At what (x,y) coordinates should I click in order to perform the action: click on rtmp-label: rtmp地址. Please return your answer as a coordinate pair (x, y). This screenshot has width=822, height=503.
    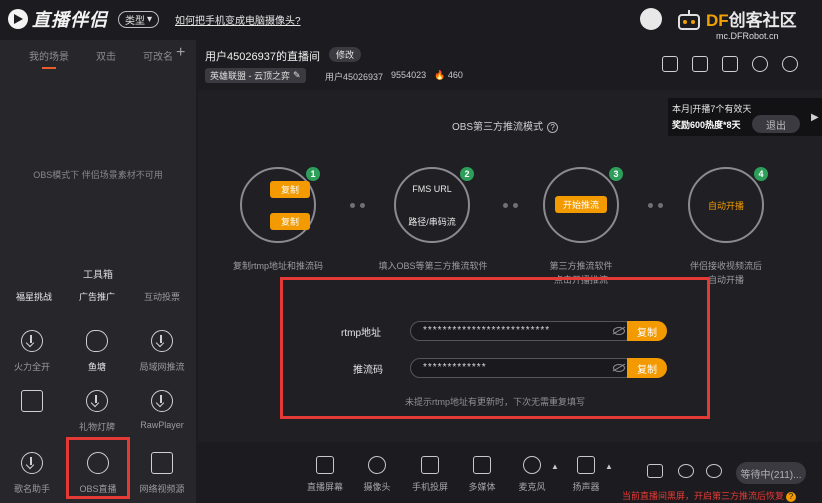
    Looking at the image, I should click on (361, 333).